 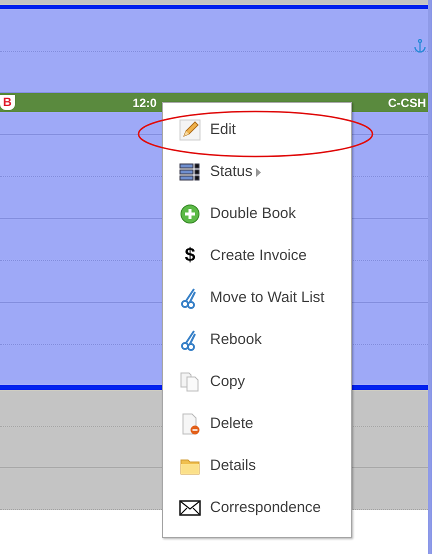 I want to click on menu-item: $ Create Invoice, so click(x=257, y=256).